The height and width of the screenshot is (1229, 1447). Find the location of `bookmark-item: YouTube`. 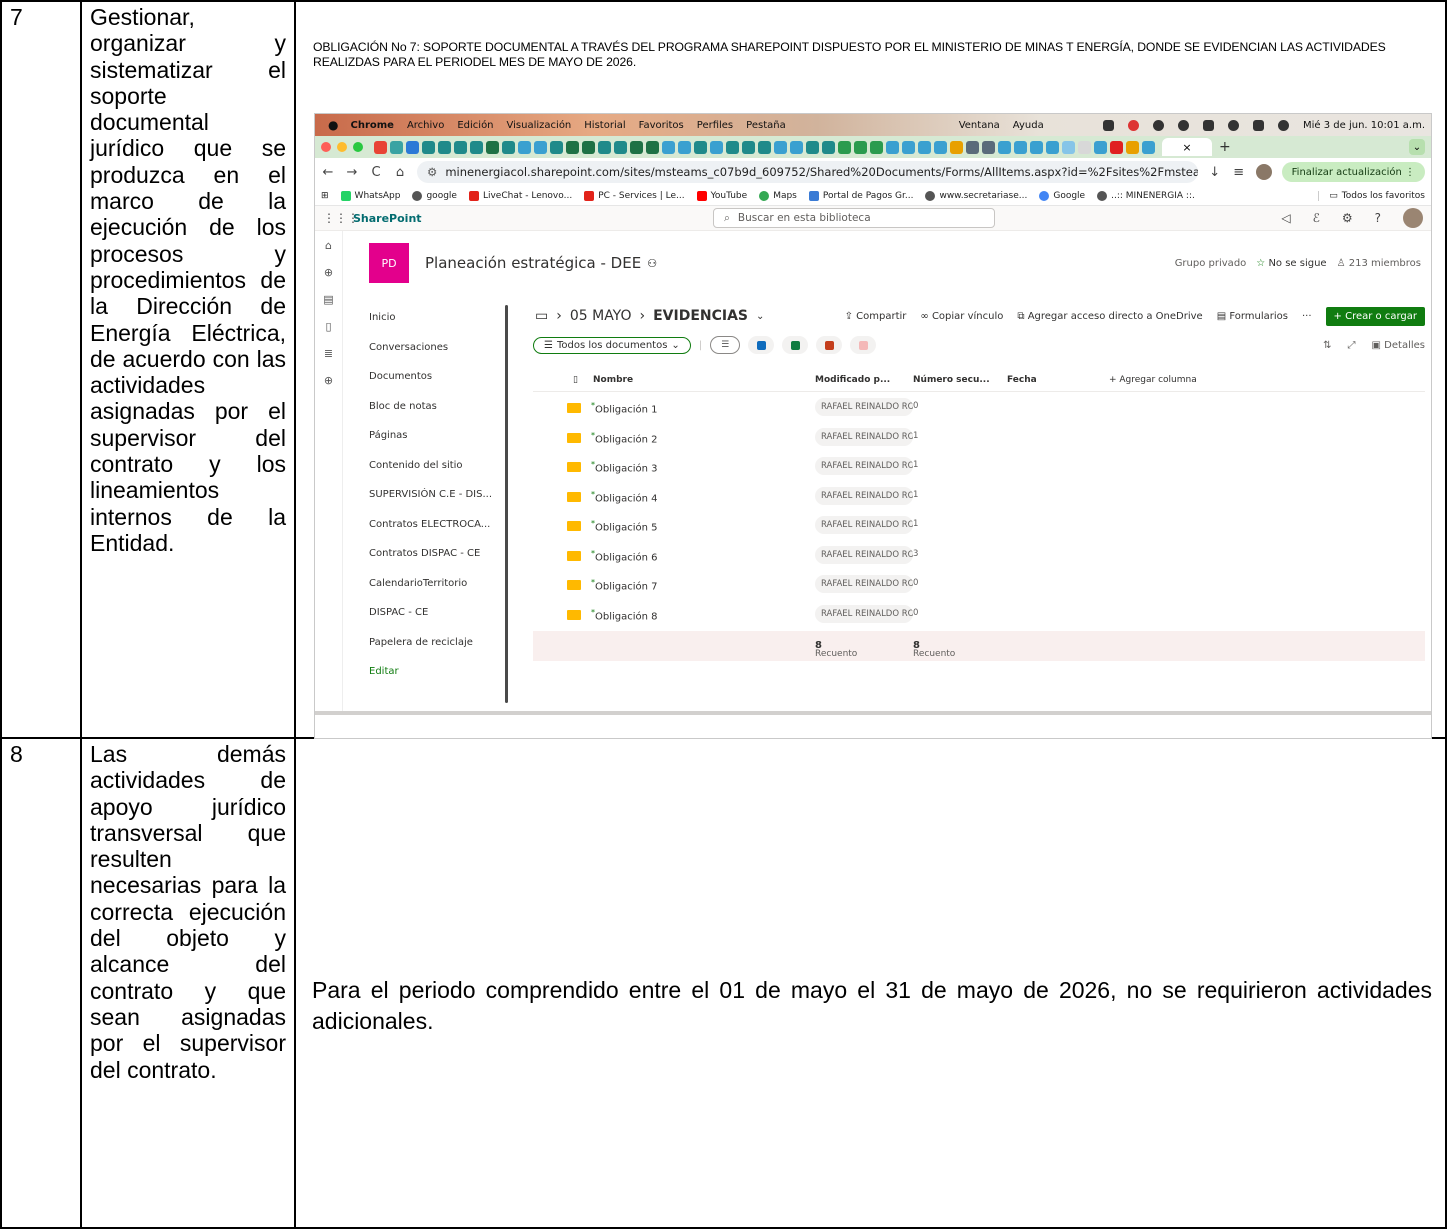

bookmark-item: YouTube is located at coordinates (721, 195).